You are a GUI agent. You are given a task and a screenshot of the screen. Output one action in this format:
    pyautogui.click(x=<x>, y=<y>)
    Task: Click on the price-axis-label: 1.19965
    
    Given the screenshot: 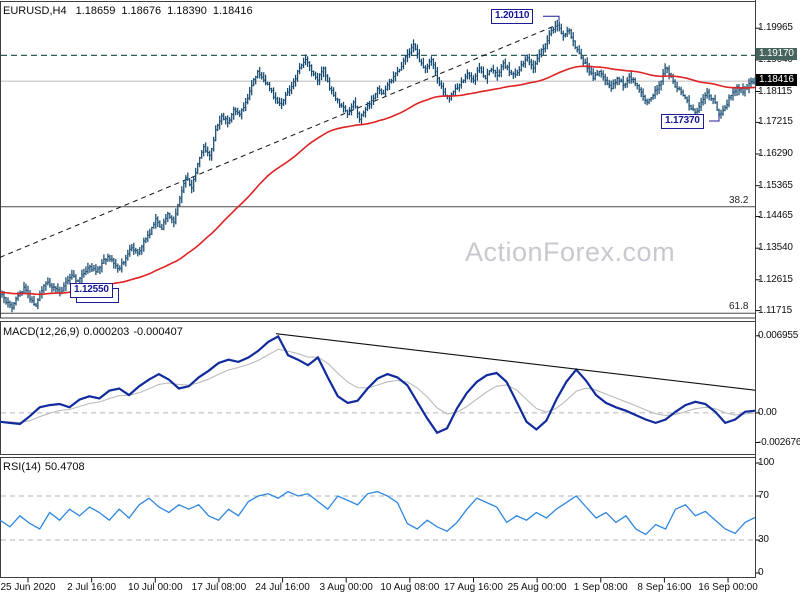 What is the action you would take?
    pyautogui.click(x=775, y=28)
    